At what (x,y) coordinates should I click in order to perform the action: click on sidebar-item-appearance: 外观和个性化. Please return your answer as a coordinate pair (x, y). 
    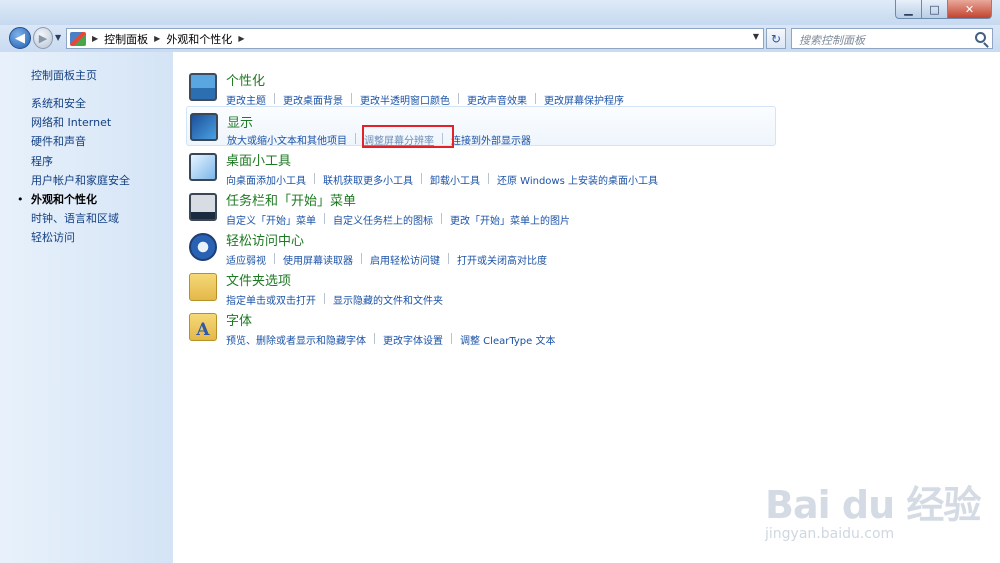
    Looking at the image, I should click on (73, 199).